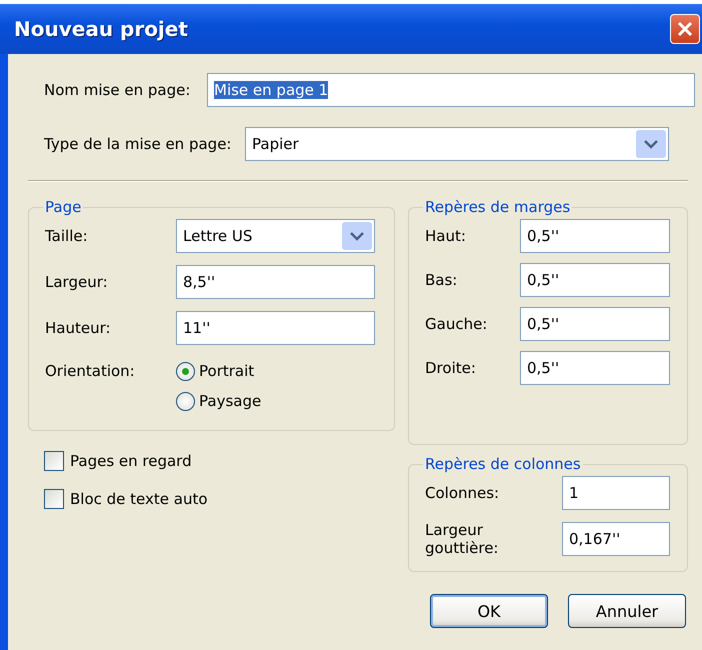 This screenshot has width=702, height=650. I want to click on dropdown: Papier, so click(457, 144).